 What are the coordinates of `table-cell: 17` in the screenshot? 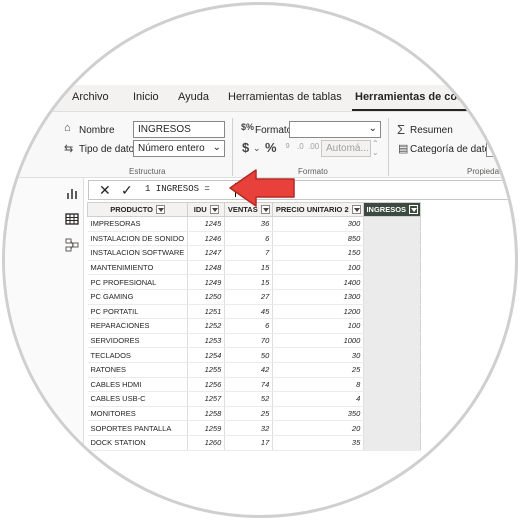 It's located at (249, 443).